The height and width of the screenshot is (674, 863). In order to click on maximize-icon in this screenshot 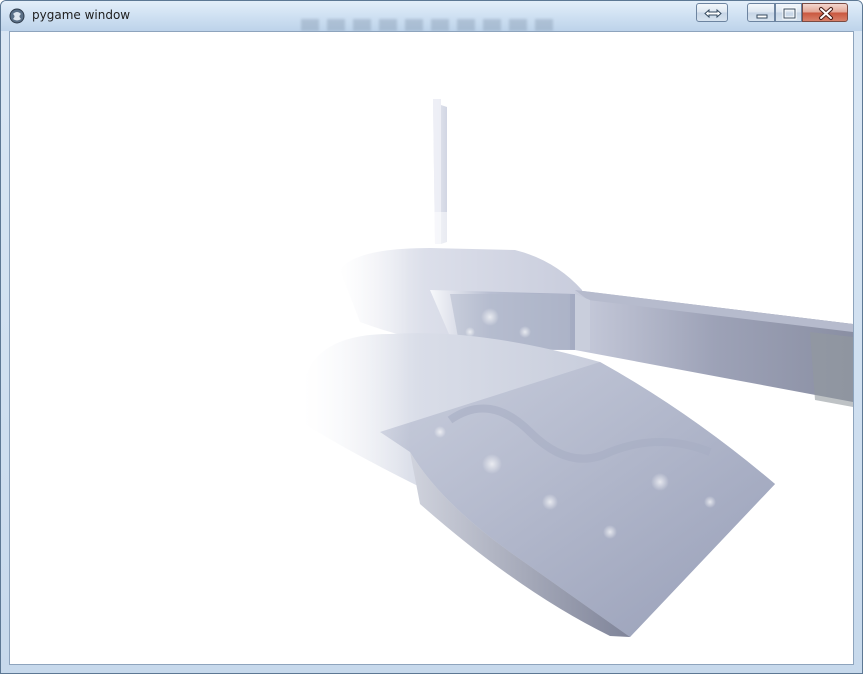, I will do `click(789, 13)`.